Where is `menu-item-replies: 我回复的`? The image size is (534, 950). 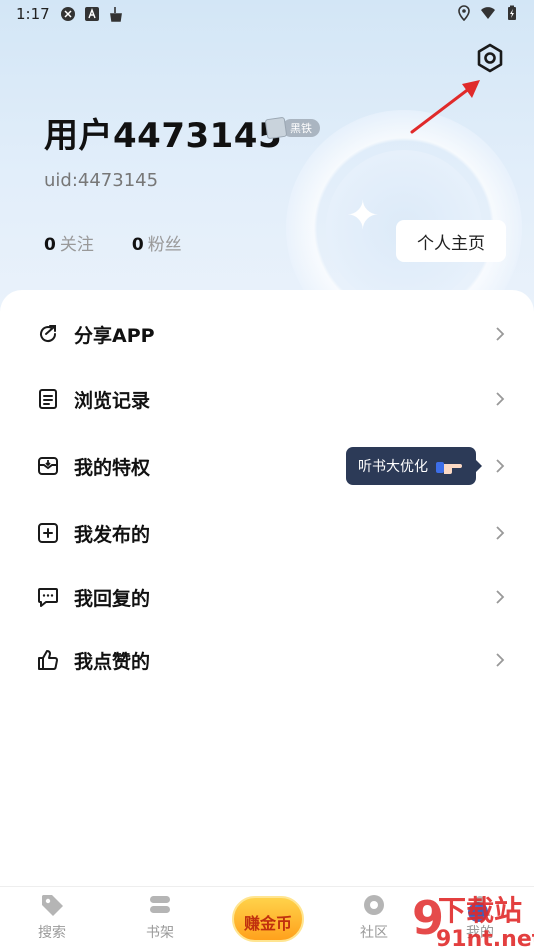
menu-item-replies: 我回复的 is located at coordinates (267, 597).